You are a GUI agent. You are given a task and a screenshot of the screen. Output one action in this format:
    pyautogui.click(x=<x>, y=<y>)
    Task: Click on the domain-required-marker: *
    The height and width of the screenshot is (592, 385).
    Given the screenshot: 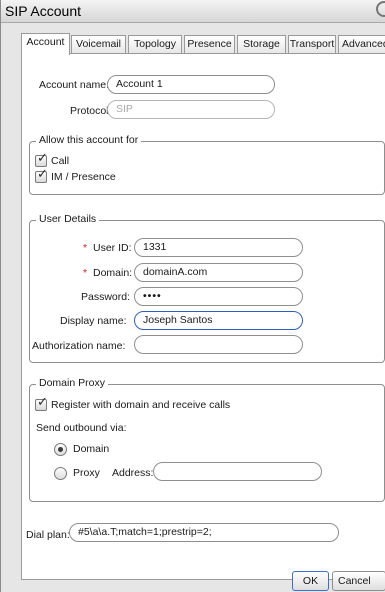 What is the action you would take?
    pyautogui.click(x=85, y=273)
    